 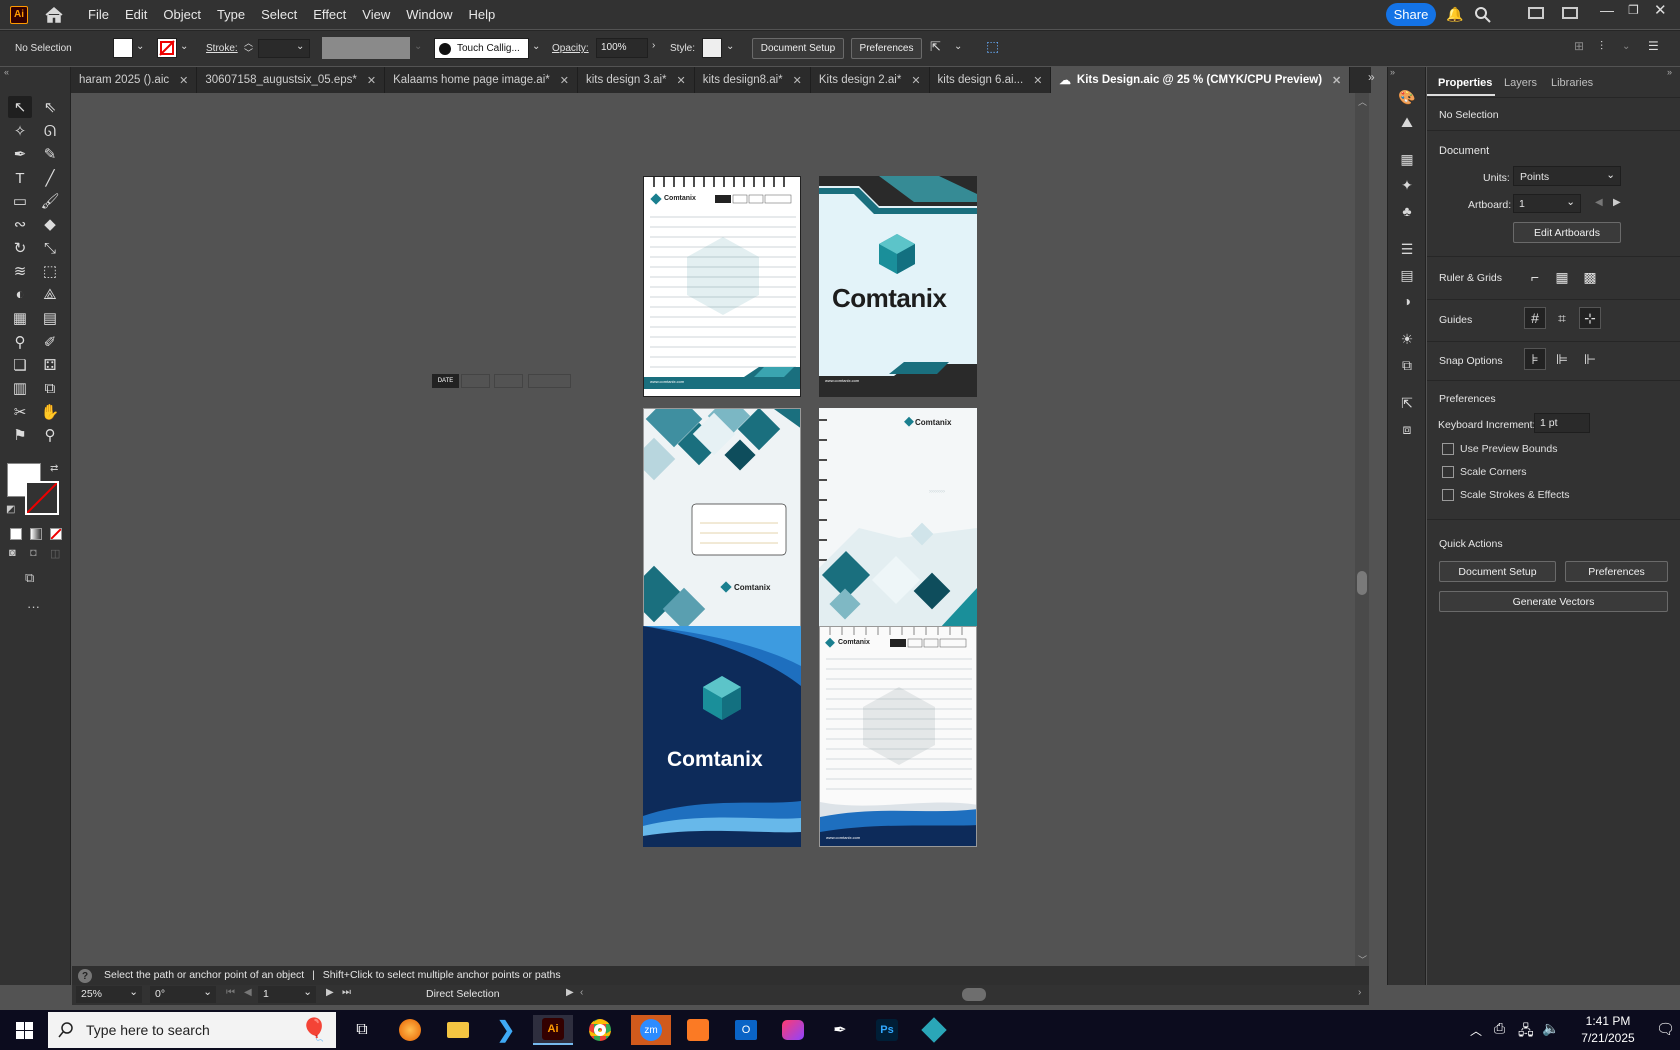 What do you see at coordinates (50, 201) in the screenshot?
I see `paintbrush-icon: 🖌` at bounding box center [50, 201].